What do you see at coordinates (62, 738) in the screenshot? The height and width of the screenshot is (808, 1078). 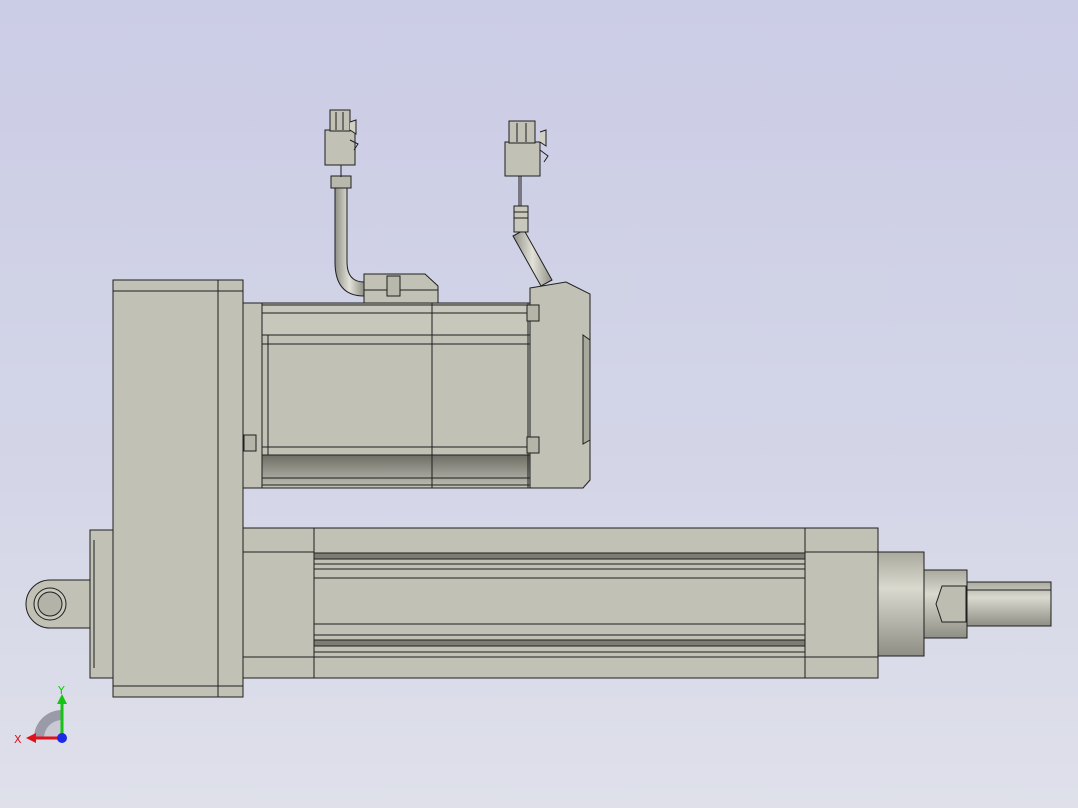 I see `z-axis-dot` at bounding box center [62, 738].